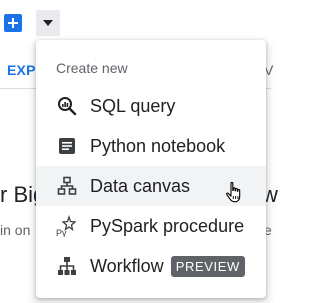 The width and height of the screenshot is (320, 303). I want to click on caret-down-icon, so click(48, 23).